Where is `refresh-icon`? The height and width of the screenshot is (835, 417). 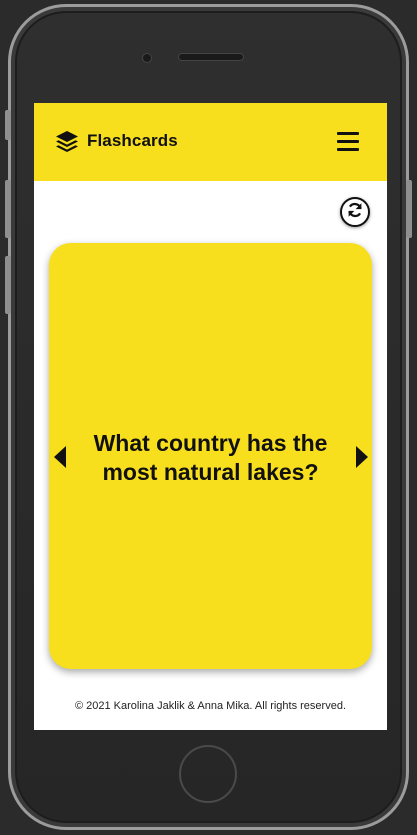 refresh-icon is located at coordinates (355, 212).